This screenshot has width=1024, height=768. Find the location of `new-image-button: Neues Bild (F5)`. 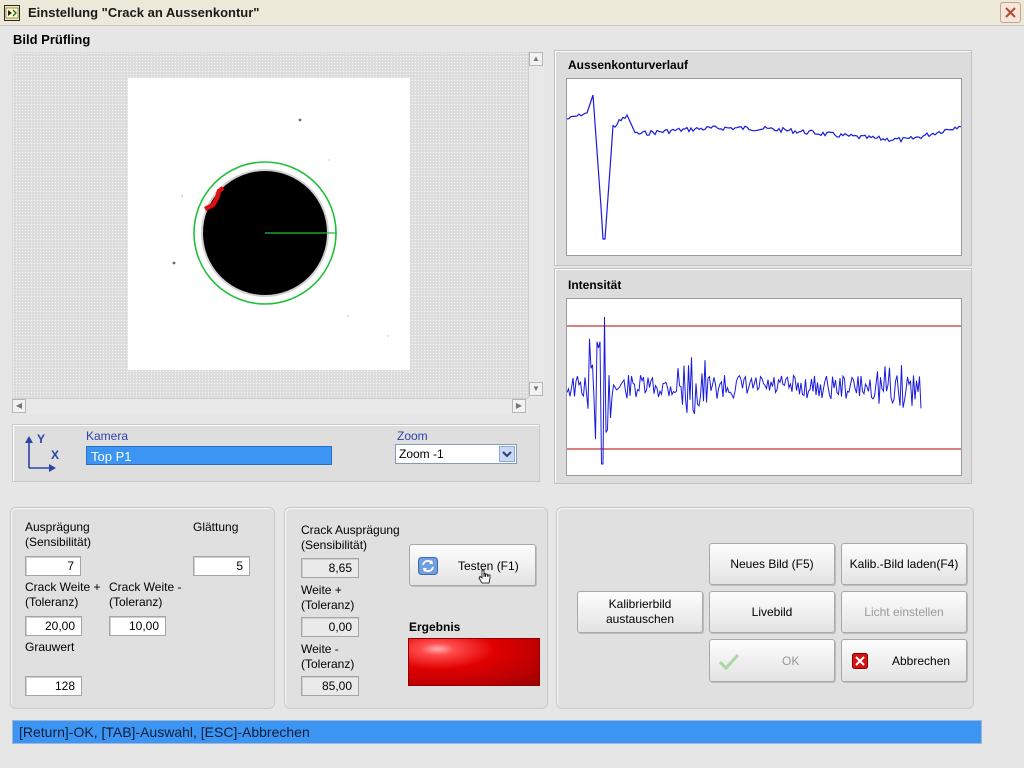

new-image-button: Neues Bild (F5) is located at coordinates (772, 564).